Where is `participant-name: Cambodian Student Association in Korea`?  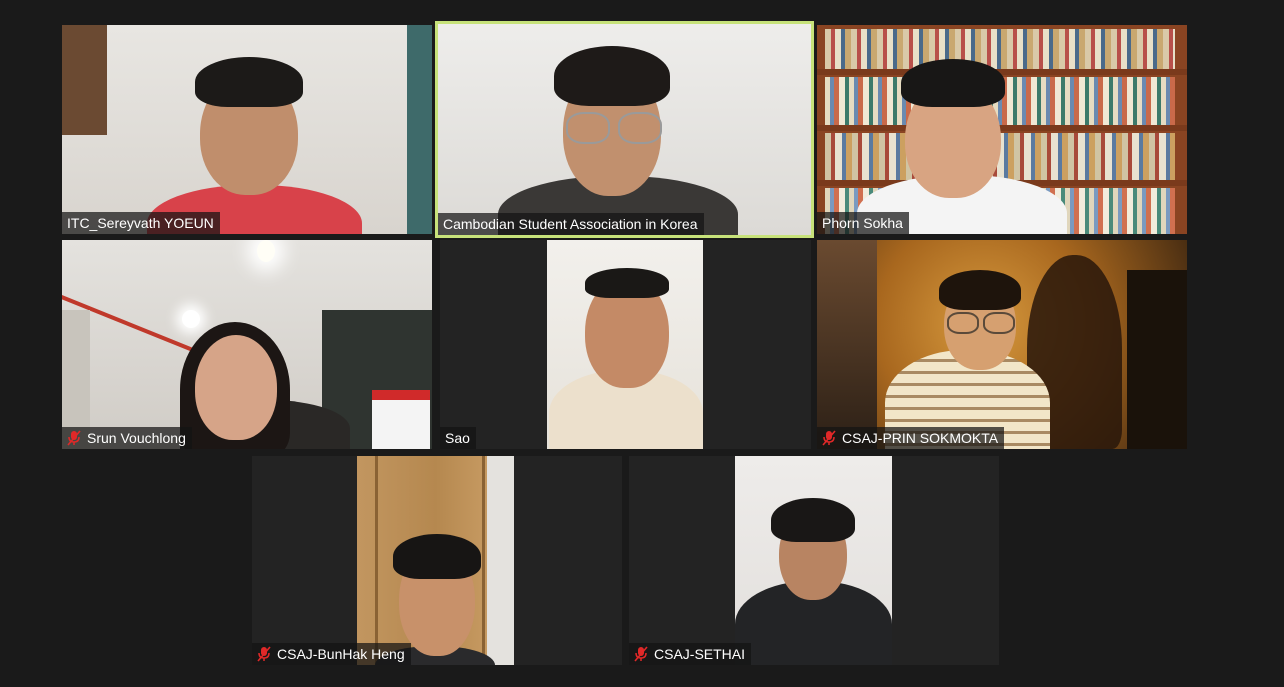 participant-name: Cambodian Student Association in Korea is located at coordinates (570, 224).